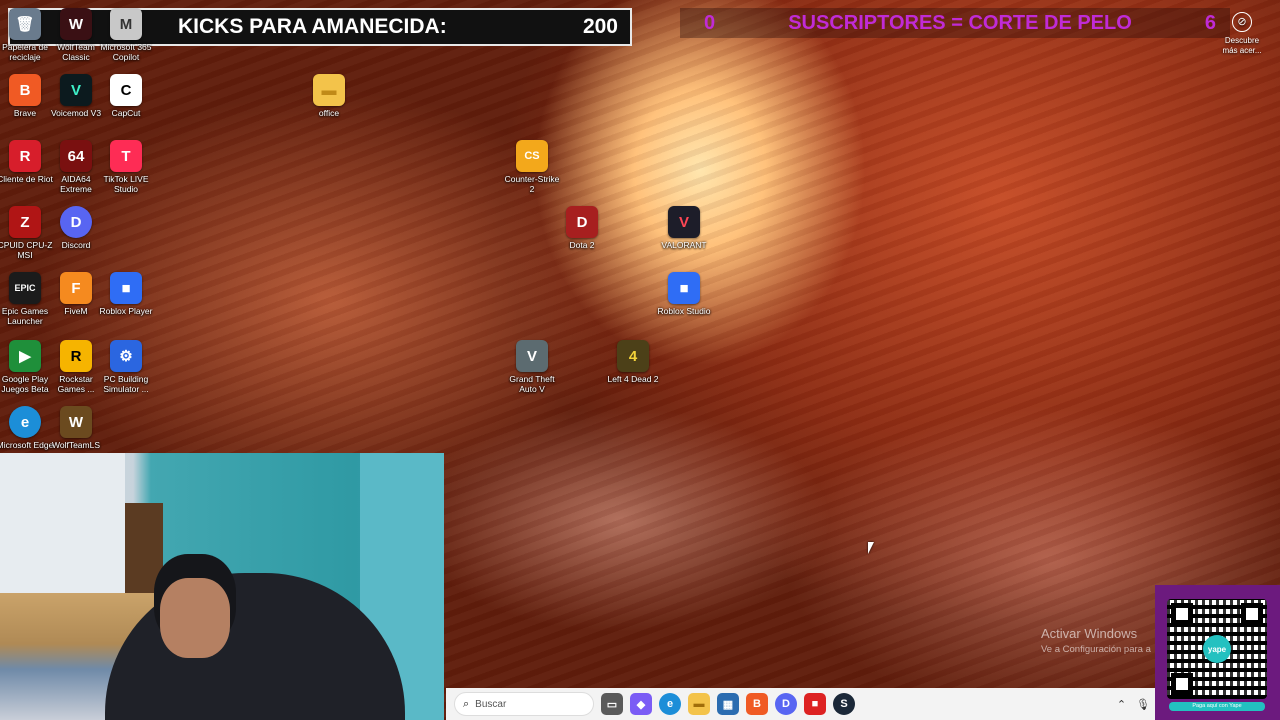 Image resolution: width=1280 pixels, height=720 pixels. I want to click on epic-games-icon: EPIC, so click(25, 288).